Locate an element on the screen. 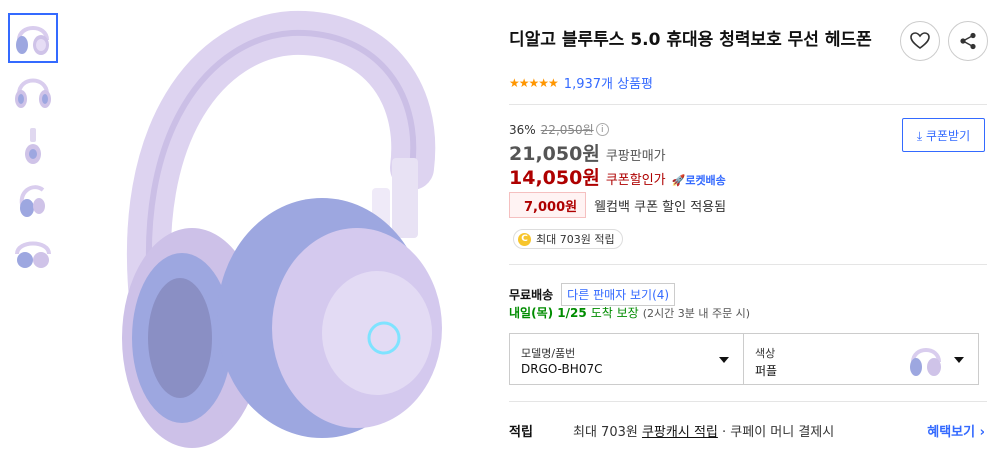 This screenshot has width=998, height=462. welcome-coupon-amount: 7,000원 is located at coordinates (548, 205).